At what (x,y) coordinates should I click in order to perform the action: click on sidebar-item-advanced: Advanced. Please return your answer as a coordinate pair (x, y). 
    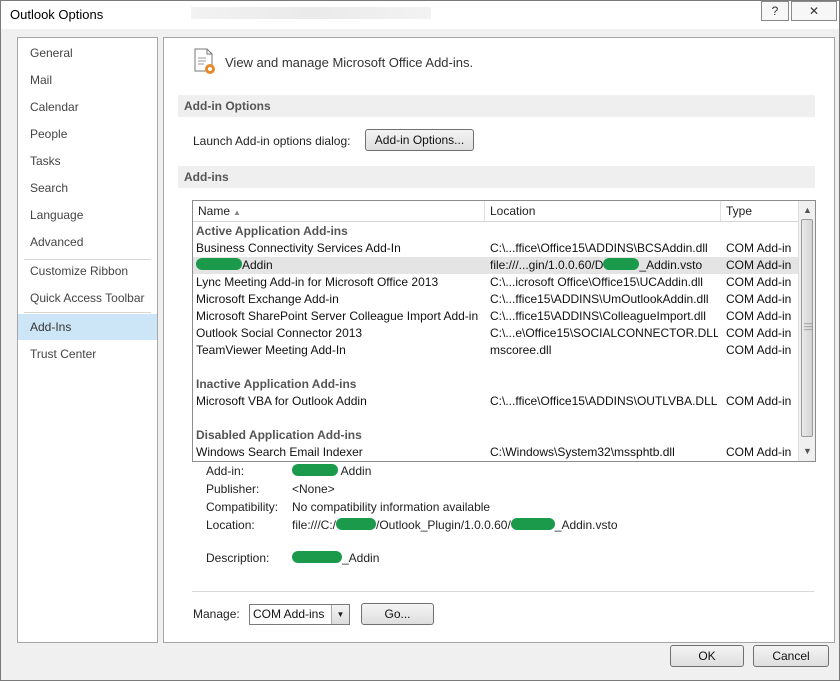
    Looking at the image, I should click on (87, 242).